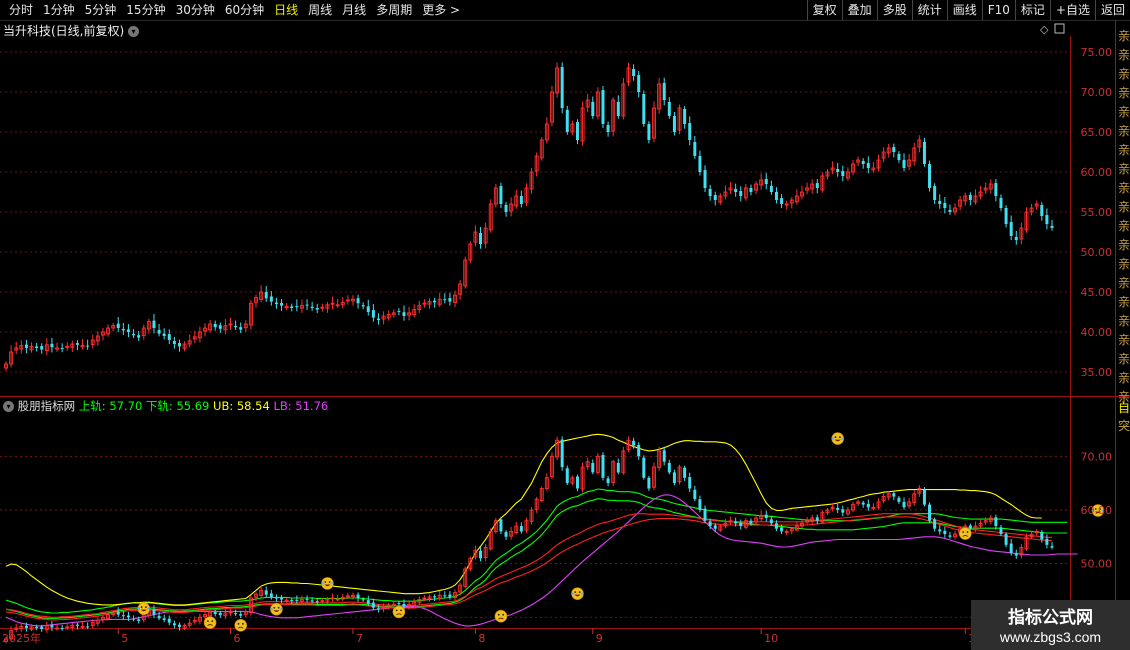  Describe the element at coordinates (929, 10) in the screenshot. I see `toolbar-button-3: 统计` at that location.